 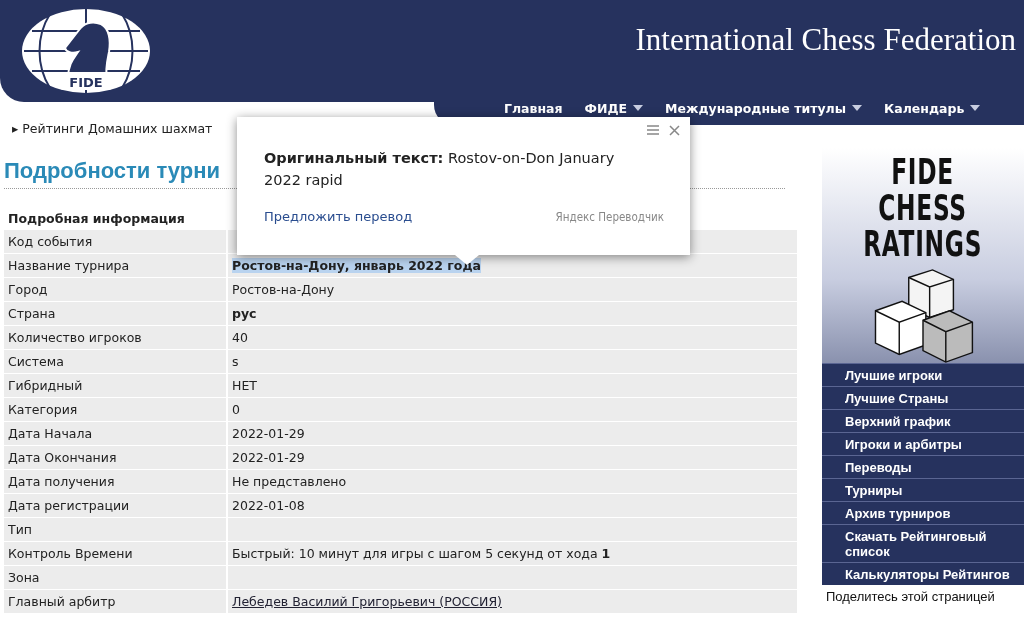 I want to click on row-value: НЕТ, so click(x=244, y=385).